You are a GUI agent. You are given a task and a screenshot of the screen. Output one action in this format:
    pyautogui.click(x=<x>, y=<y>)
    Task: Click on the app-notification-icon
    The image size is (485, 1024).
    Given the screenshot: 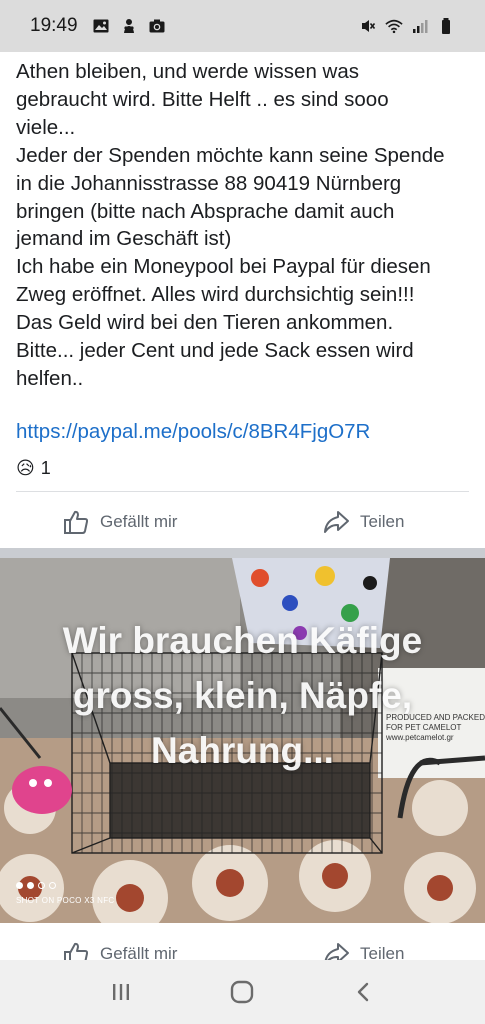 What is the action you would take?
    pyautogui.click(x=128, y=26)
    